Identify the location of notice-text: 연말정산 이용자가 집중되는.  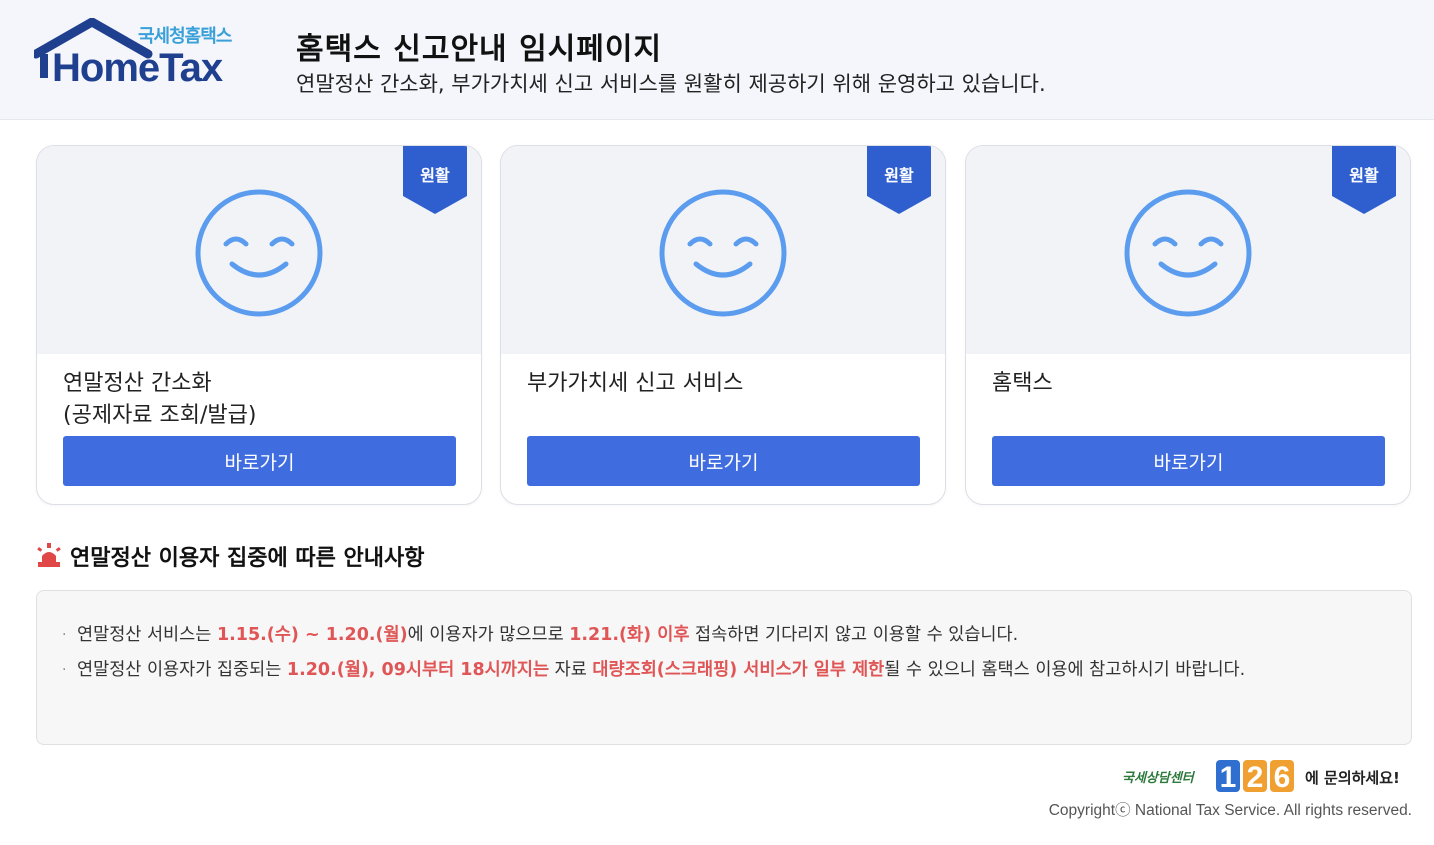
(182, 670).